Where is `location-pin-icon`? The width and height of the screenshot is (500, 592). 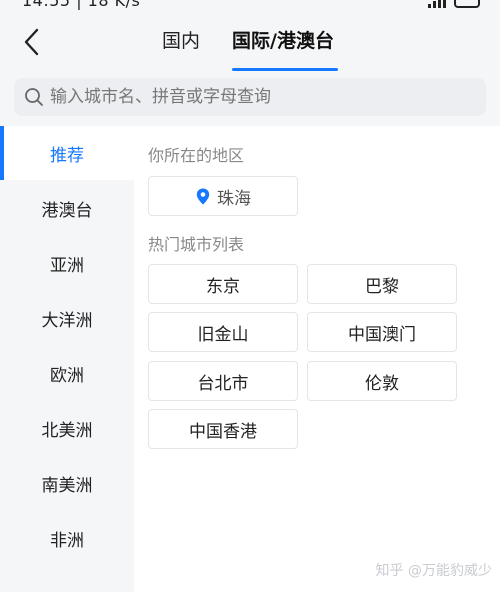
location-pin-icon is located at coordinates (203, 196).